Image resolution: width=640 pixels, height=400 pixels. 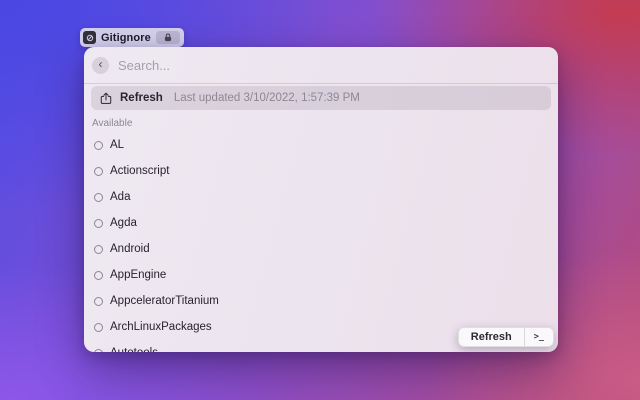 I want to click on lock-icon, so click(x=167, y=37).